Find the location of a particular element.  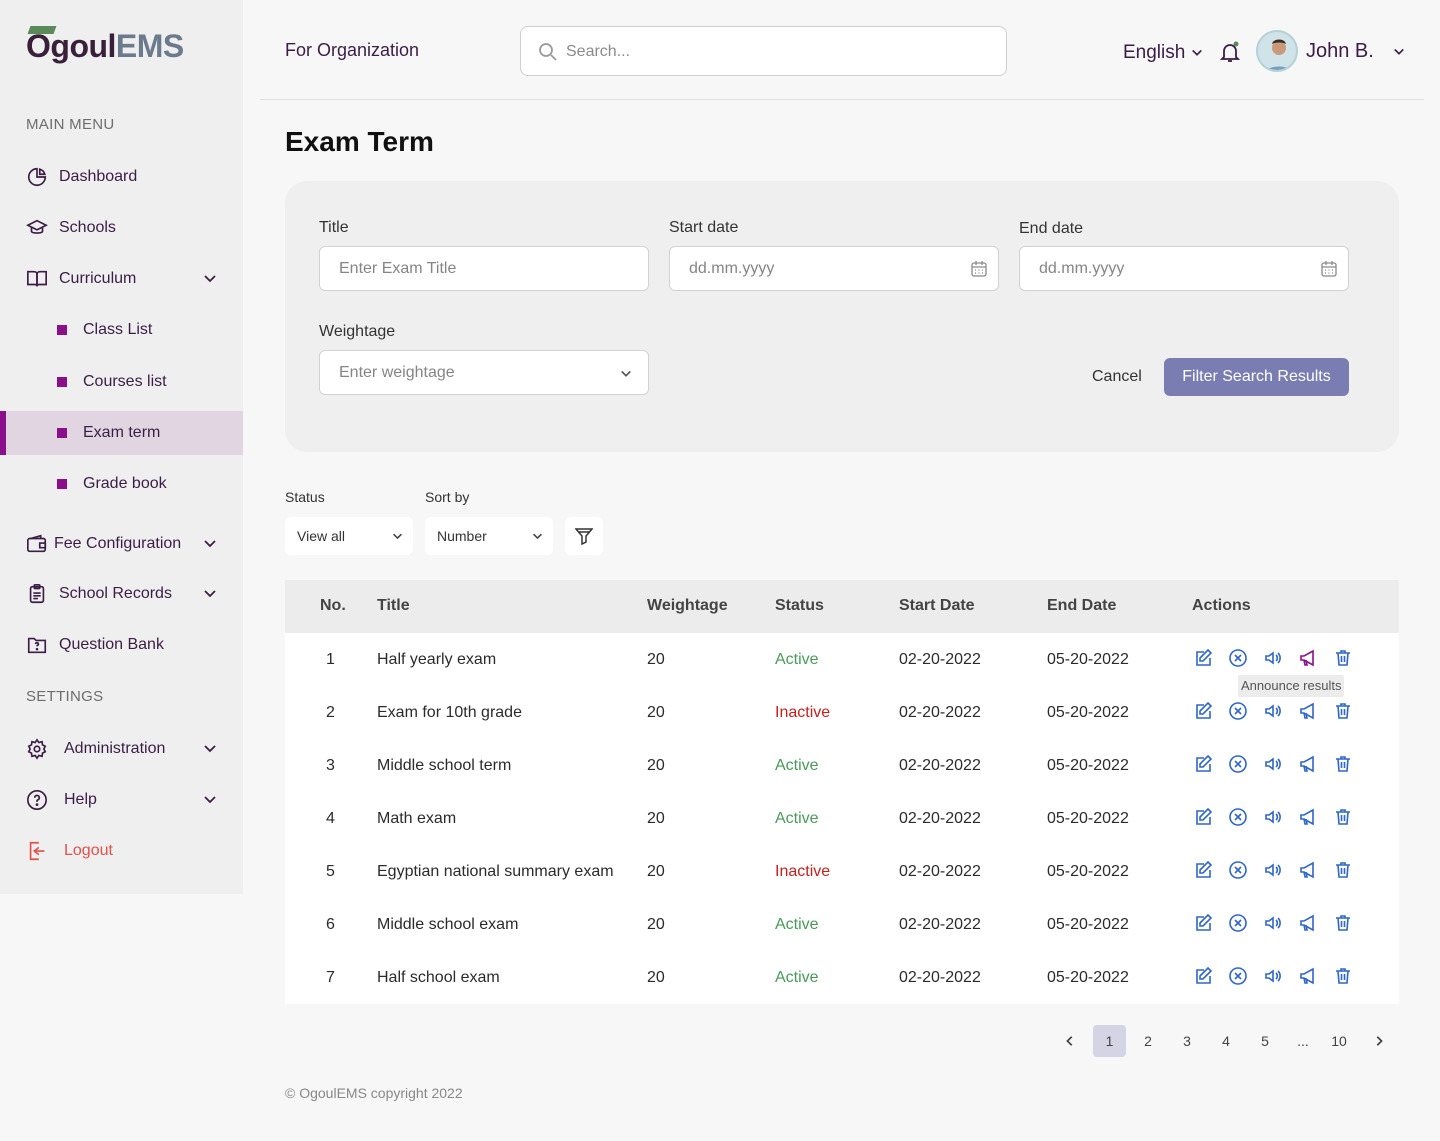

pagination-page: 10 is located at coordinates (1339, 1041).